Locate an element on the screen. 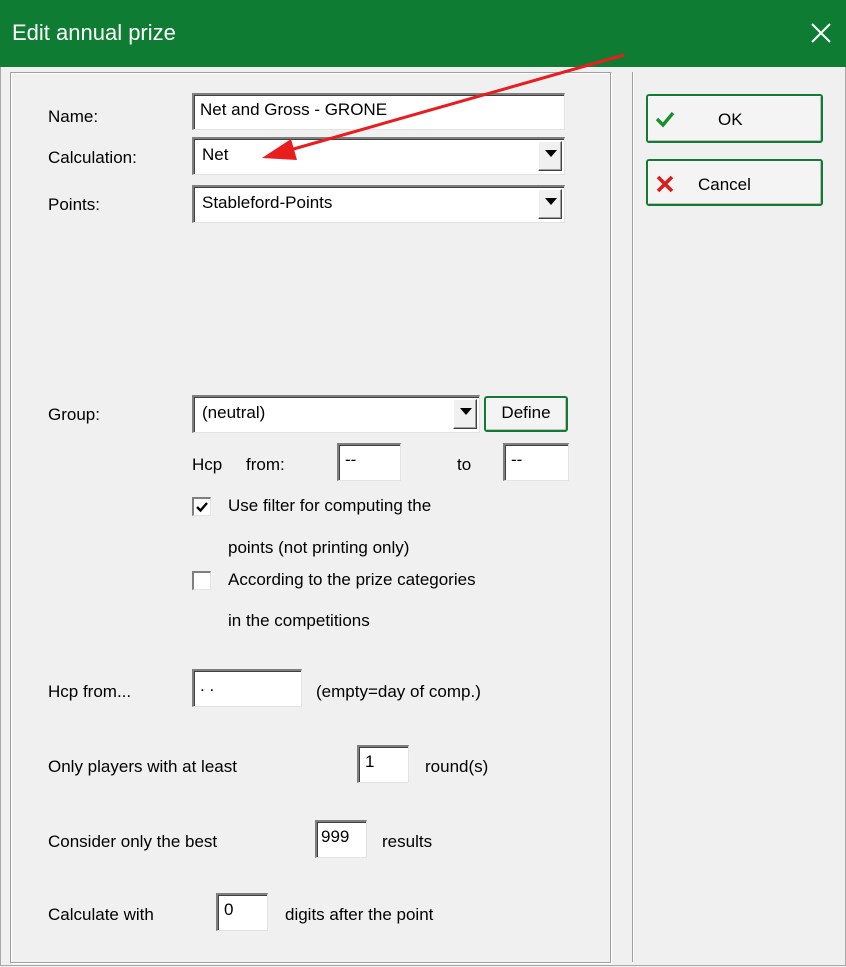 This screenshot has width=846, height=967. digits-label: digits after the point is located at coordinates (359, 914).